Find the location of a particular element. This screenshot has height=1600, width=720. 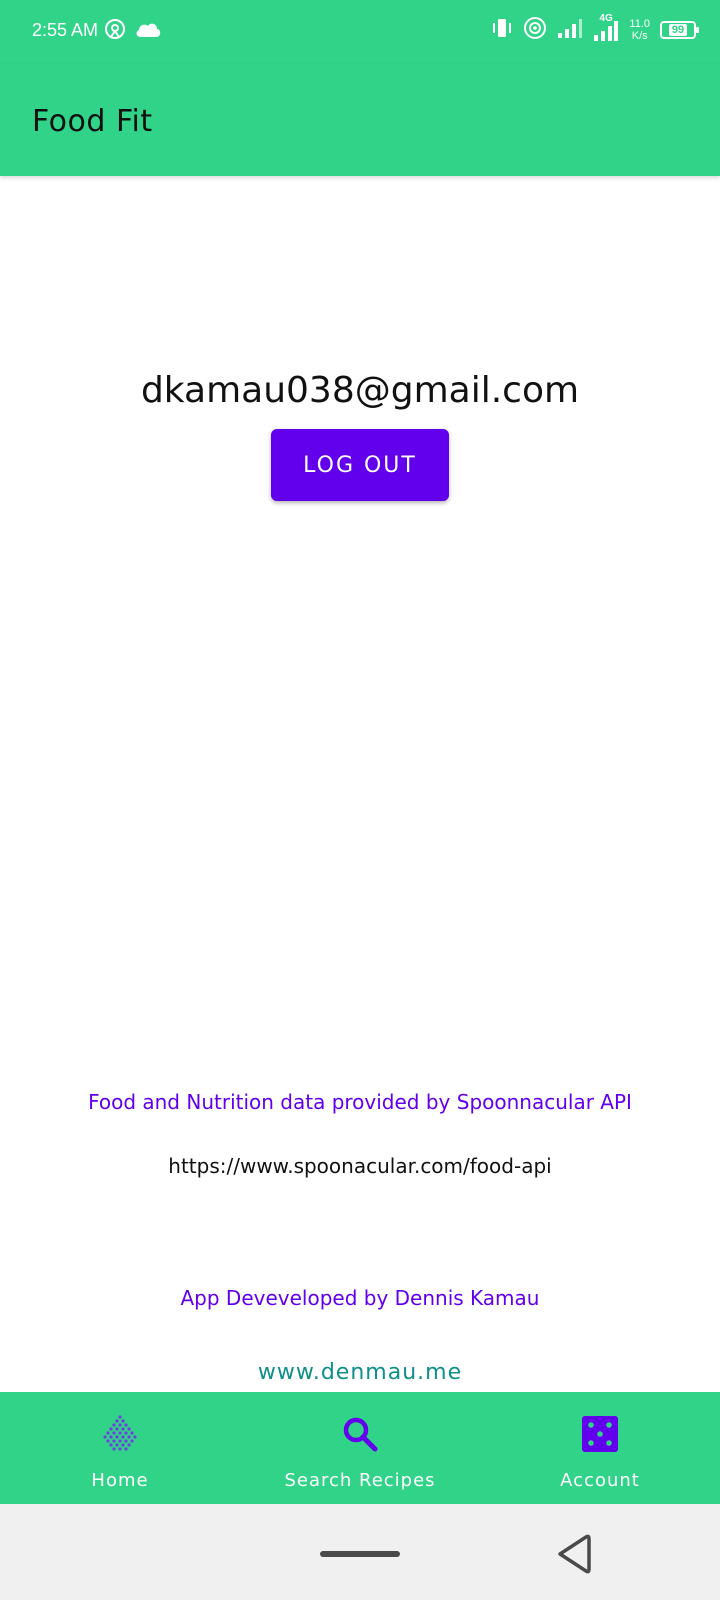

hotspot-icon is located at coordinates (115, 31).